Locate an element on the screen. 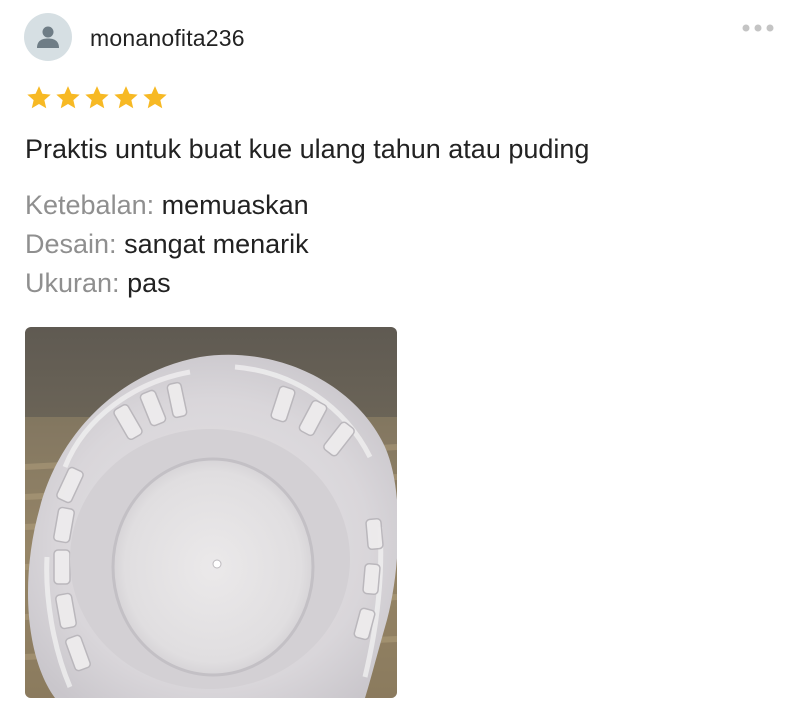 The height and width of the screenshot is (728, 800). avatar is located at coordinates (48, 37).